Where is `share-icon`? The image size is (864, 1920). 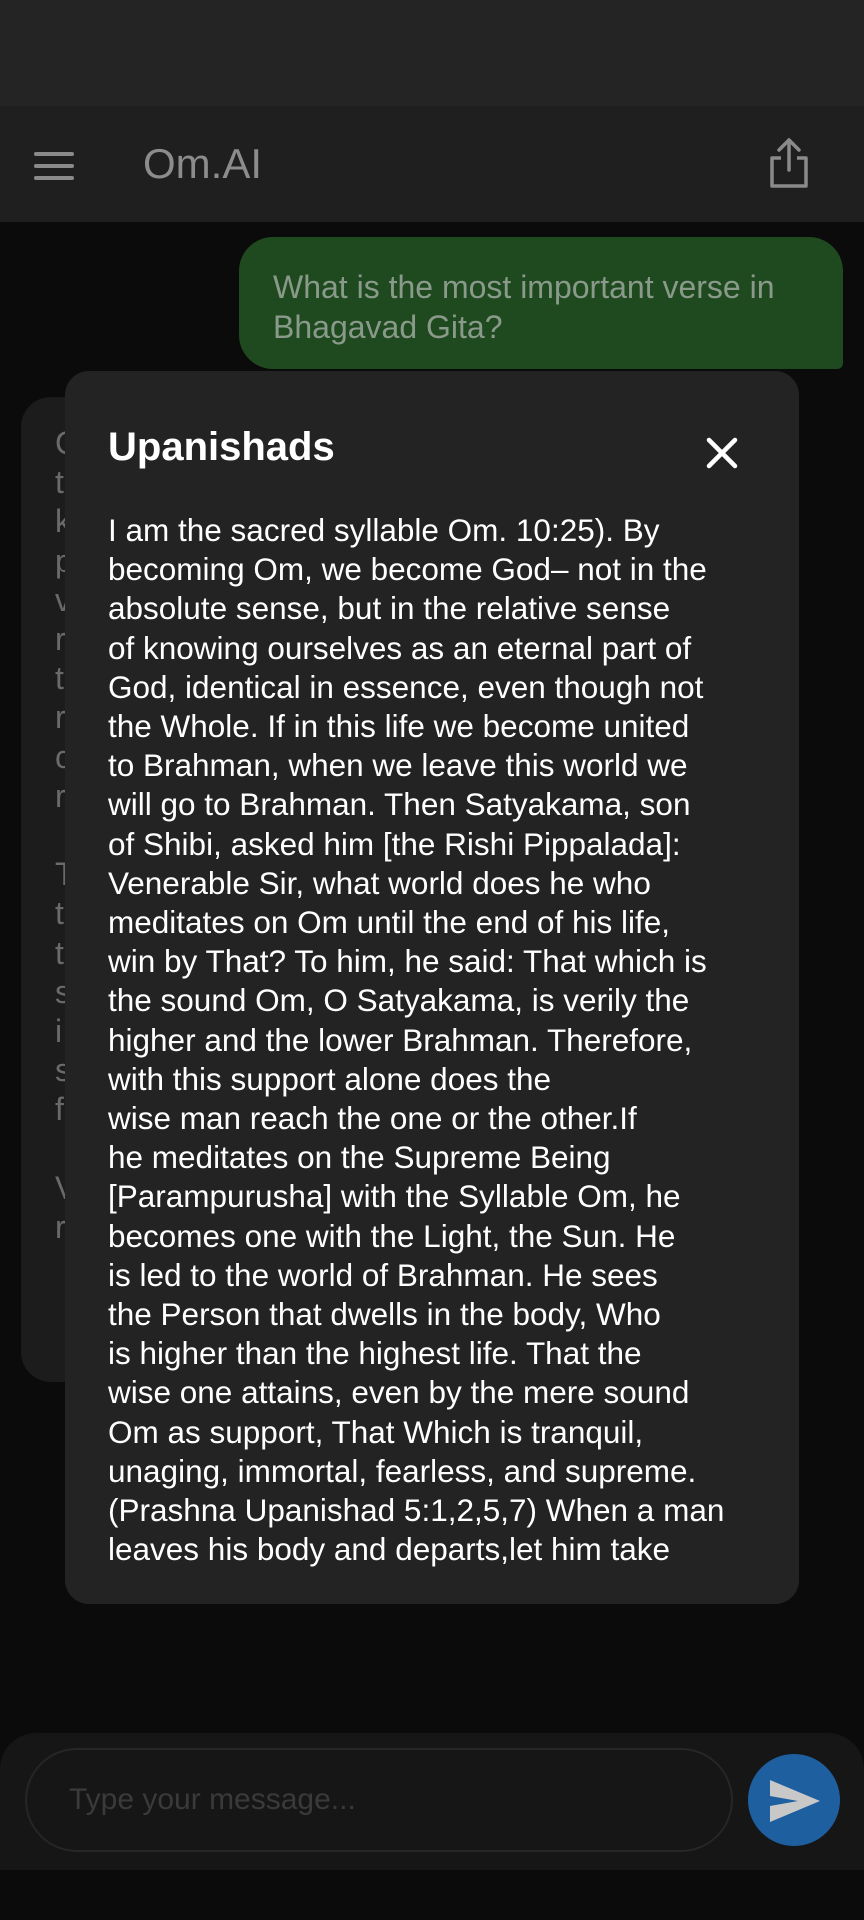 share-icon is located at coordinates (789, 163).